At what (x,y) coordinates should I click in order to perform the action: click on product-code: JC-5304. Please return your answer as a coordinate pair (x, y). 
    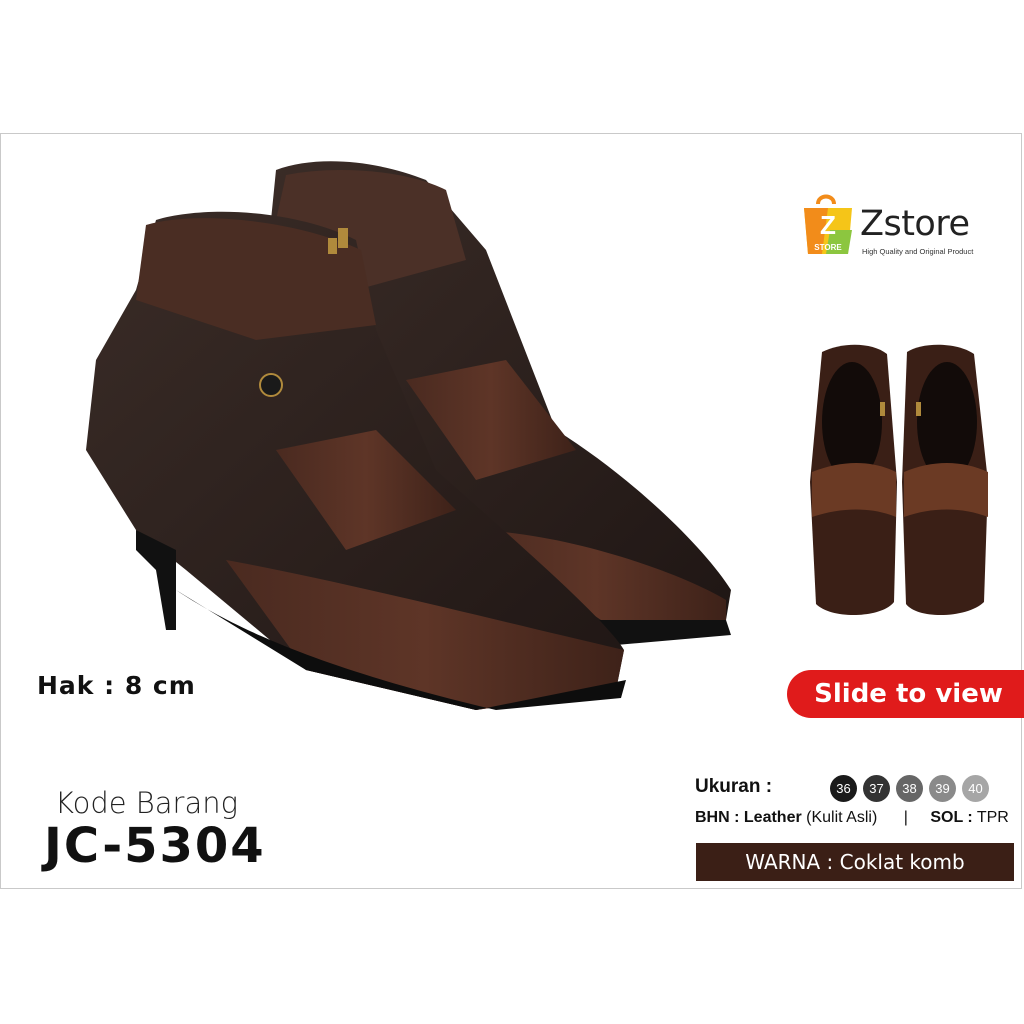
    Looking at the image, I should click on (155, 846).